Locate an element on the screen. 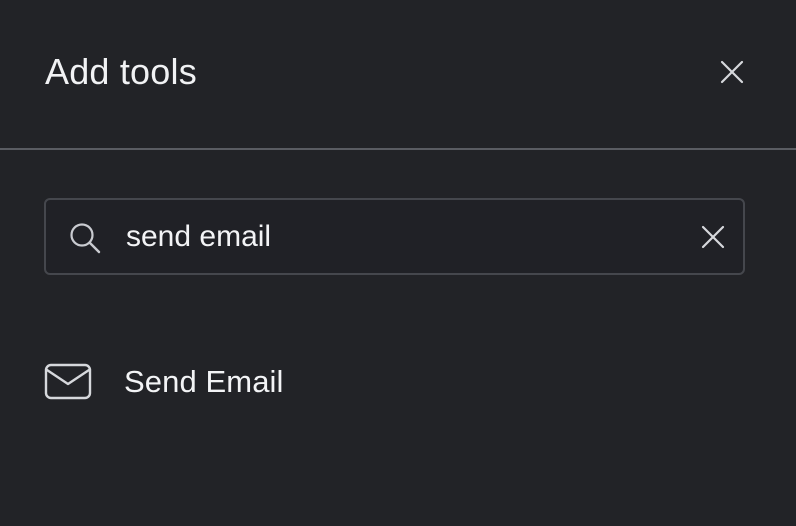 The height and width of the screenshot is (526, 796). clear-search-button is located at coordinates (713, 237).